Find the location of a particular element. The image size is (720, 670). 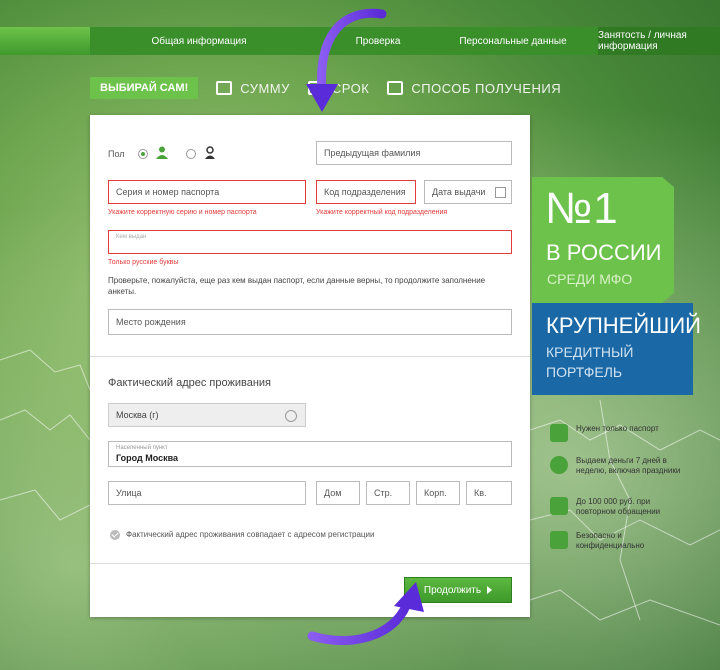

subnav-label: СУММУ is located at coordinates (265, 88).